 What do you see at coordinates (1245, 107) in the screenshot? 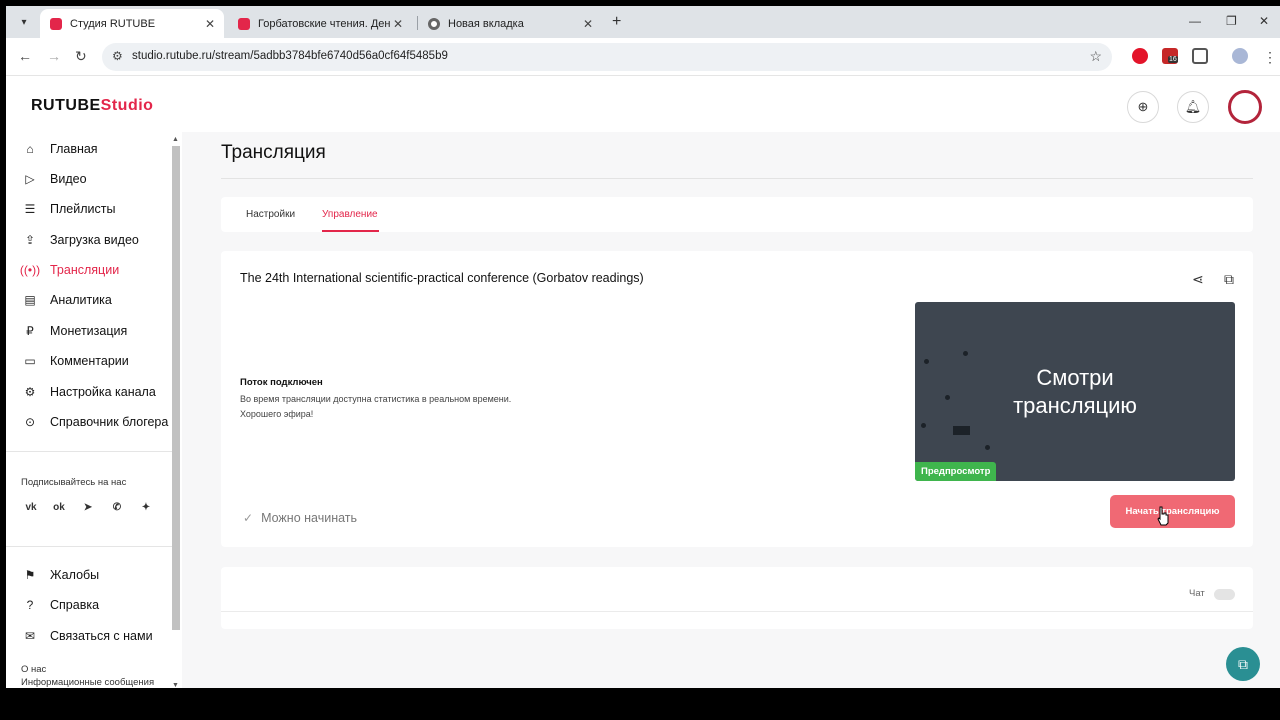
I see `channel-avatar` at bounding box center [1245, 107].